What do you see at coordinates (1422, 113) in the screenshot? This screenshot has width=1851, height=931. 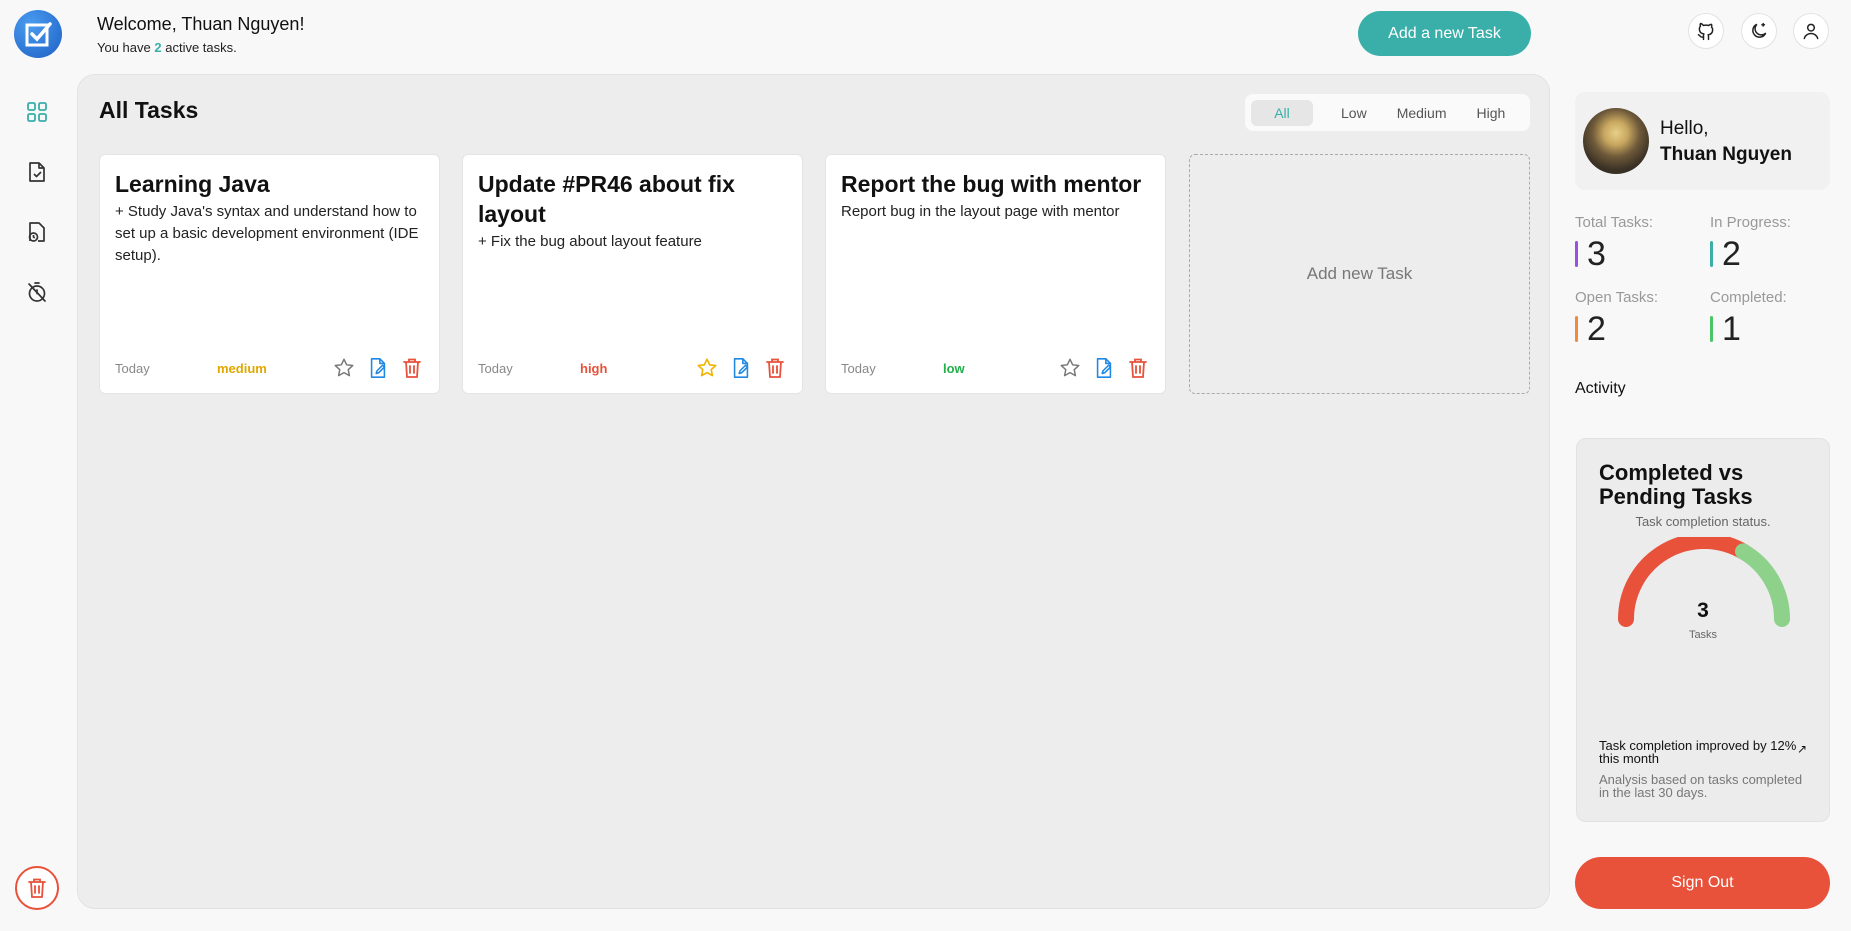 I see `filter-medium: Medium` at bounding box center [1422, 113].